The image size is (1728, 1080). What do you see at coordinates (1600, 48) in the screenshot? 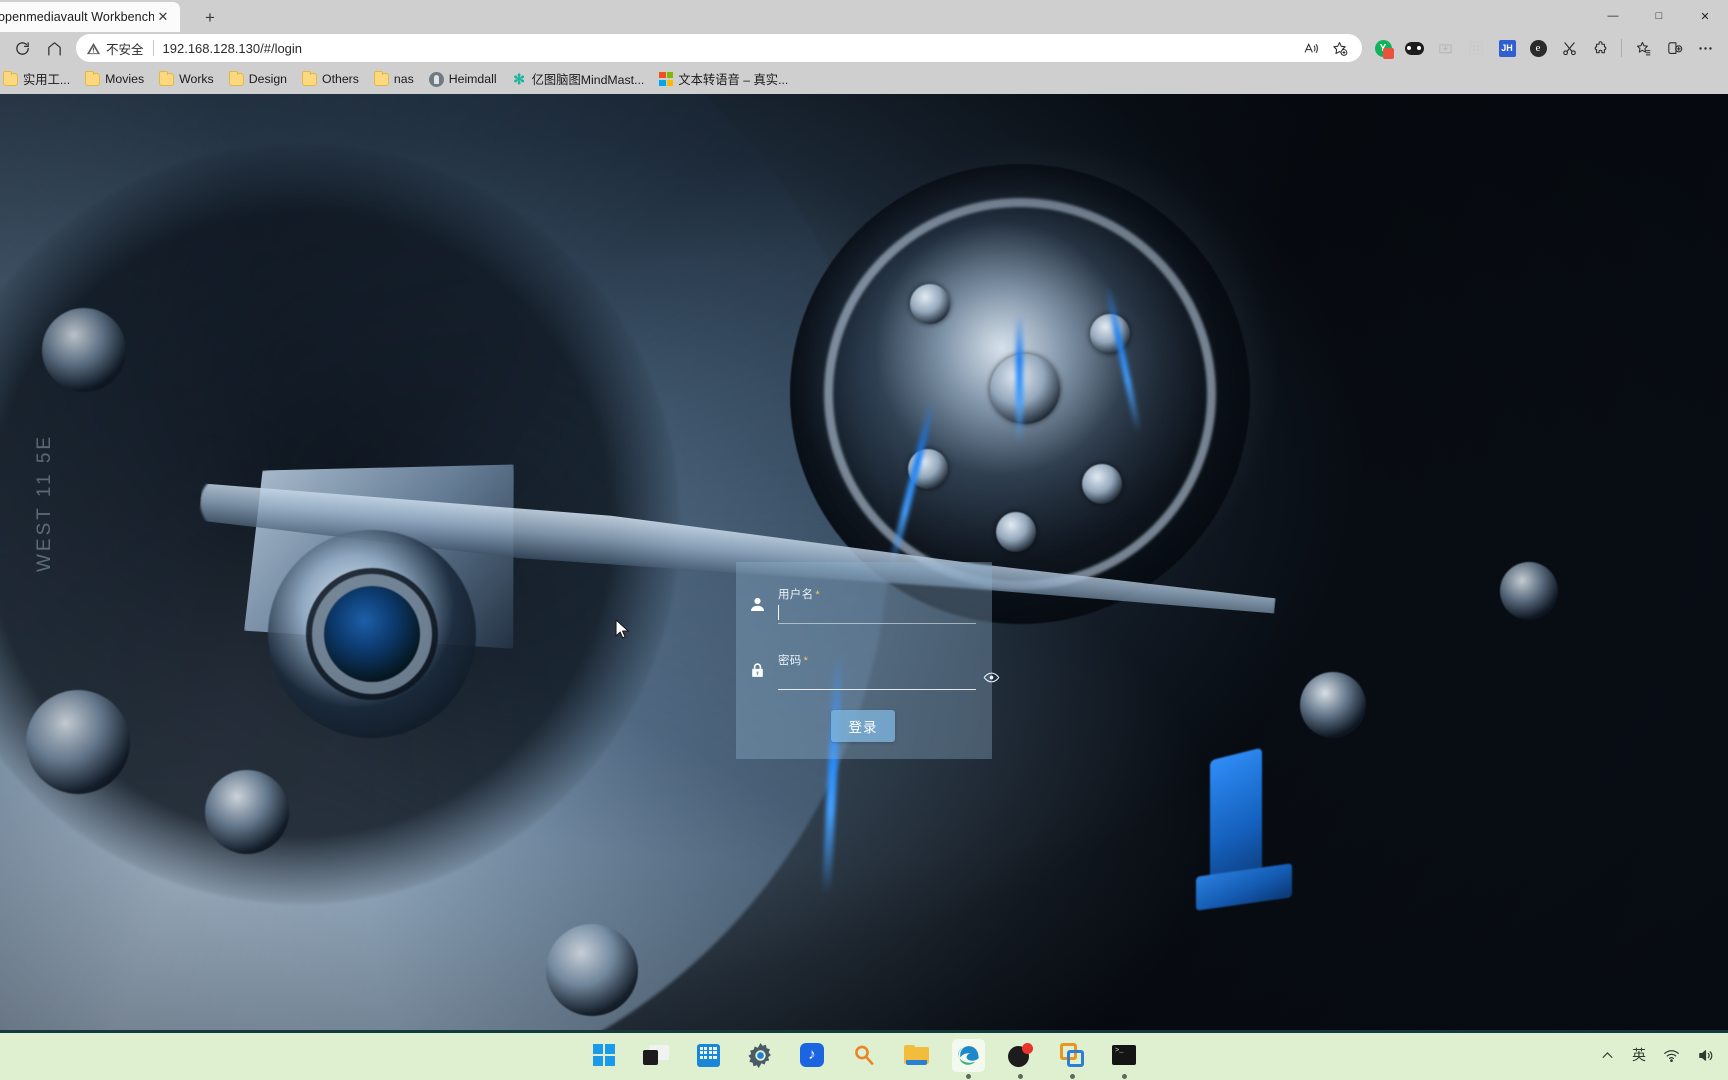
I see `puzzle-extensions-icon` at bounding box center [1600, 48].